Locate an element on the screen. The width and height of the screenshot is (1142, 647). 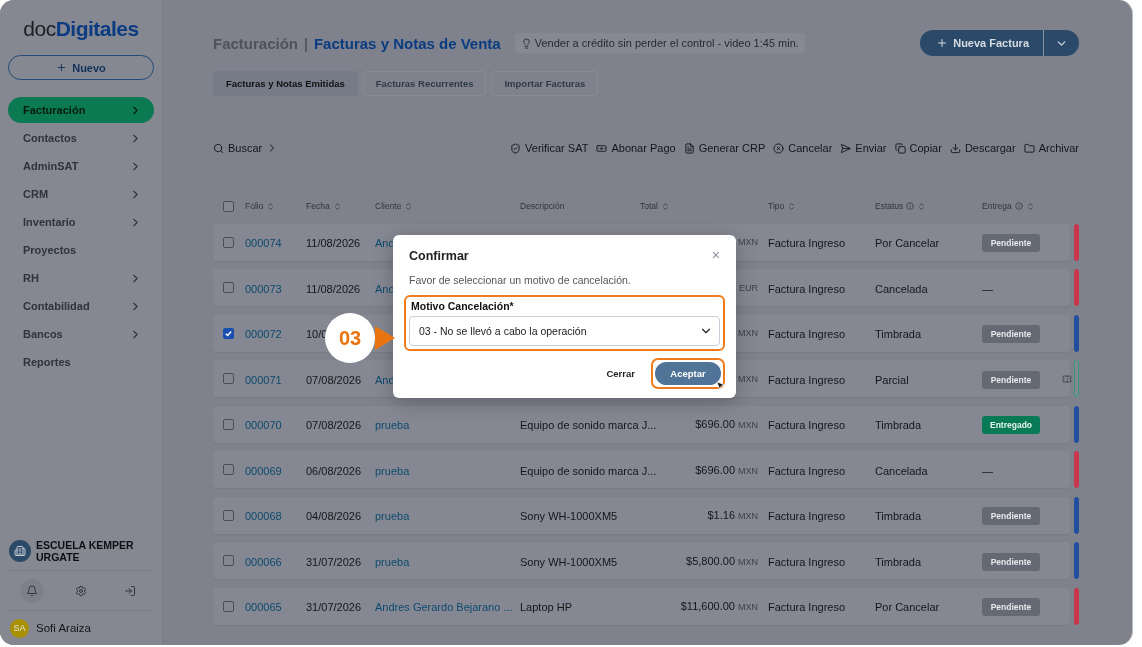
dialog-title: Confirmar is located at coordinates (439, 256).